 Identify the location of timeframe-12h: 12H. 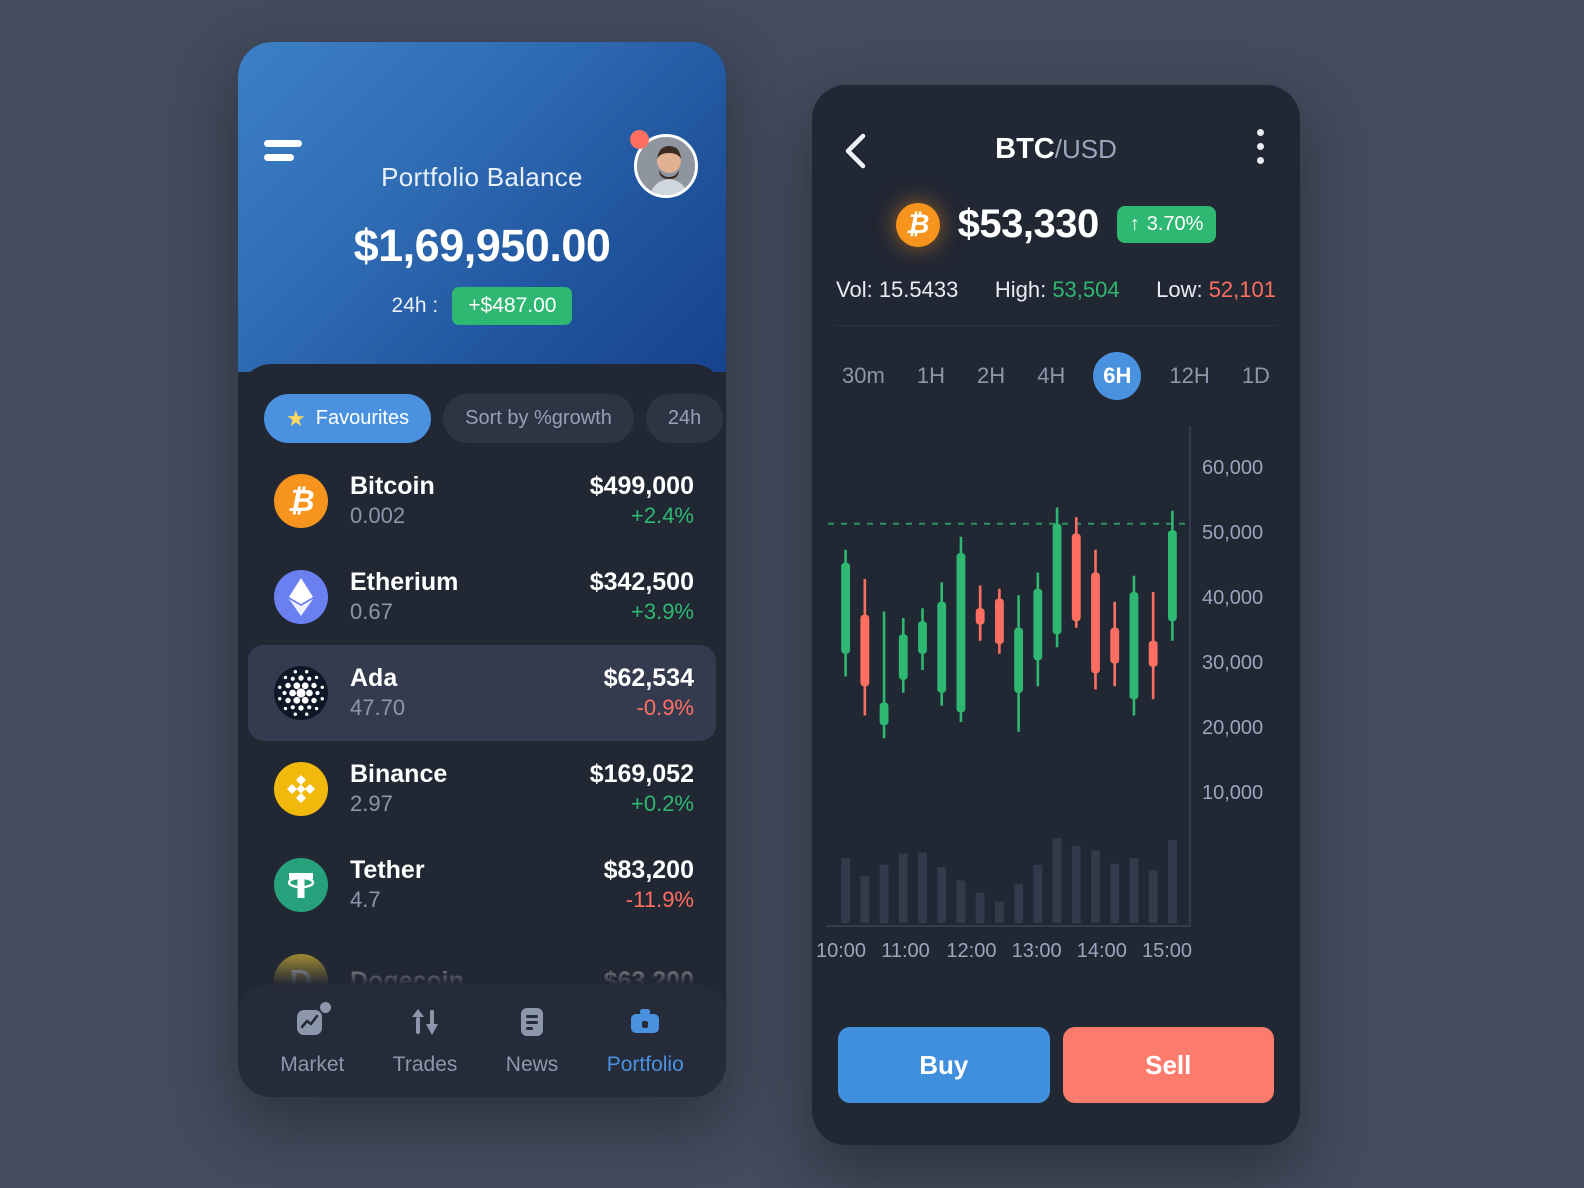
(1189, 376).